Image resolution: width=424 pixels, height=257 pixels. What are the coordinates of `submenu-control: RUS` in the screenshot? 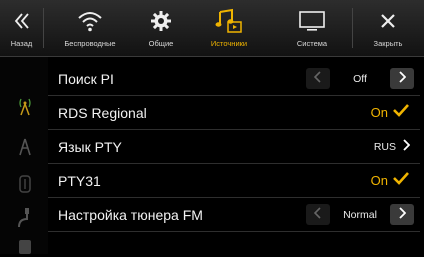 It's located at (392, 147).